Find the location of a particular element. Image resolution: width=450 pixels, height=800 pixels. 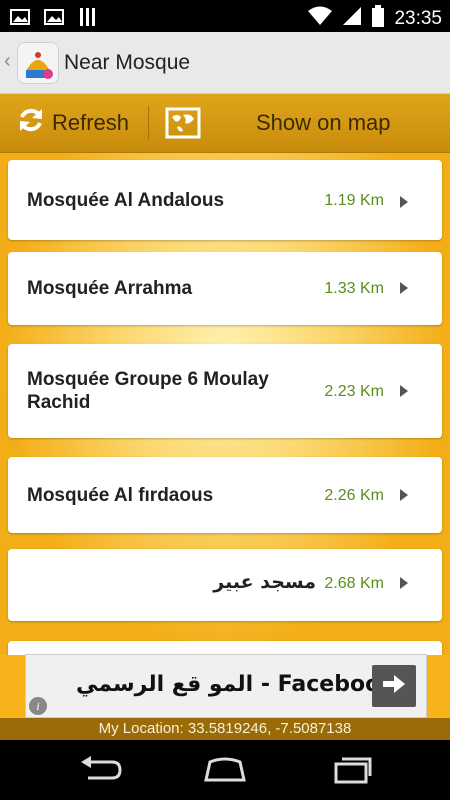

map-icon is located at coordinates (183, 123).